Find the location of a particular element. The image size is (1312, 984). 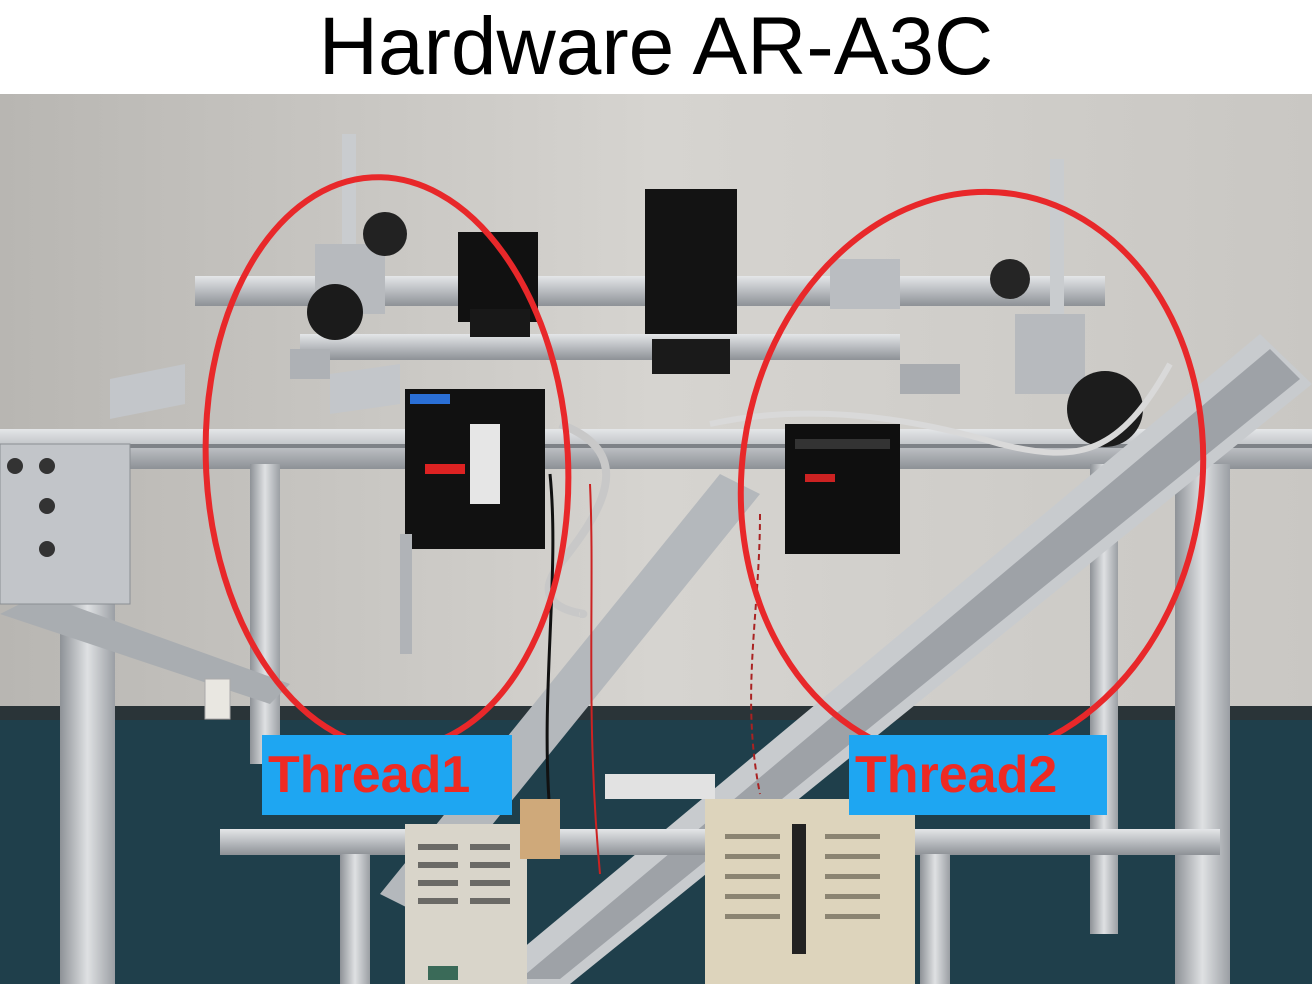

wall-outlet is located at coordinates (217, 699).